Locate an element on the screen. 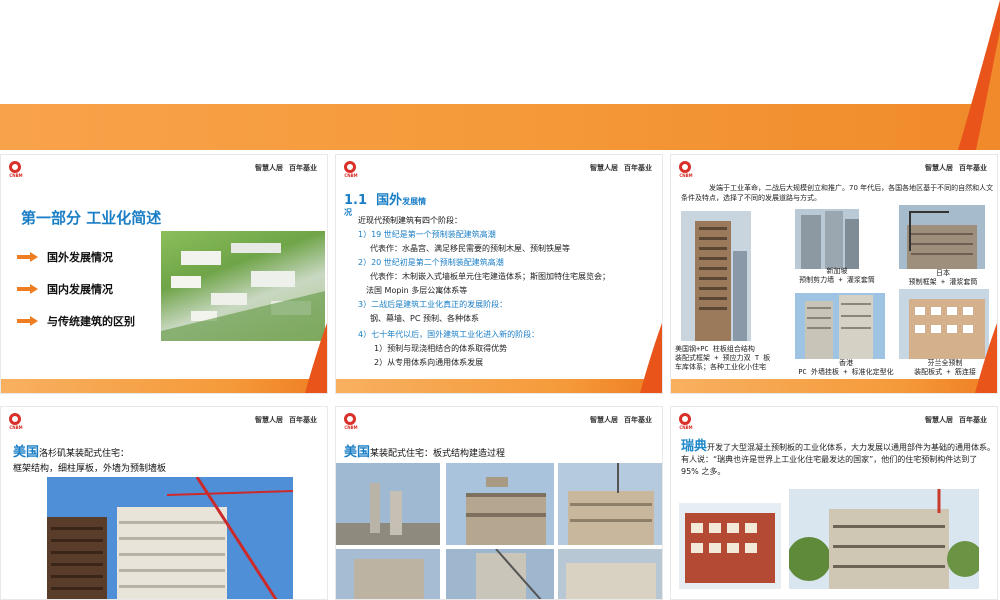 The height and width of the screenshot is (600, 1000). section-title: 第一部分 工业化简述 is located at coordinates (91, 218).